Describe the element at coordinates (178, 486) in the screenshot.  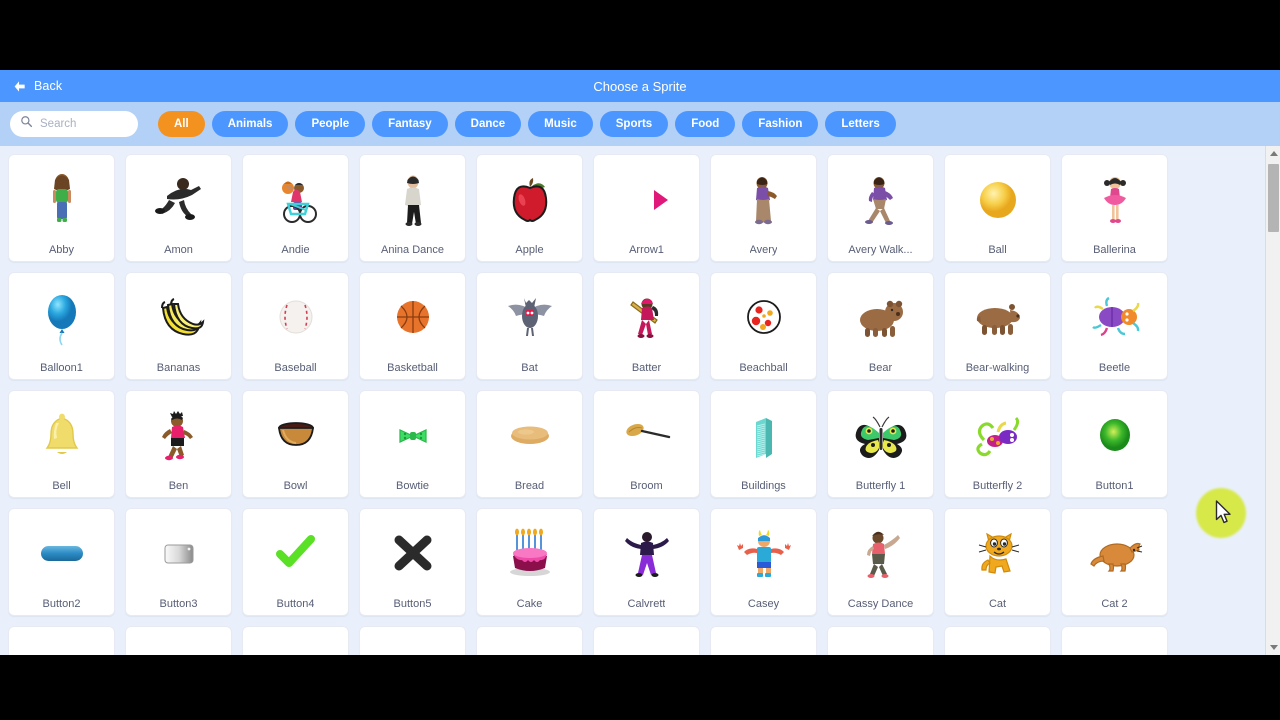
I see `sprite-name: Ben` at that location.